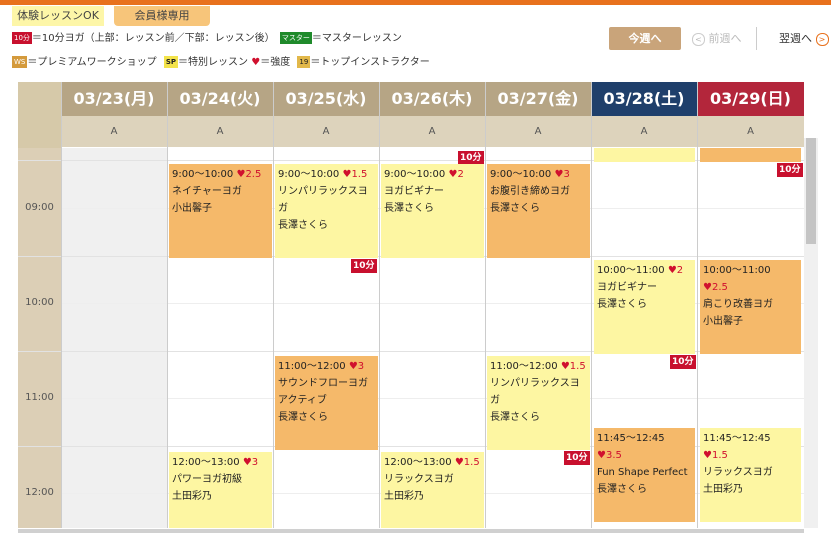 The image size is (831, 533). Describe the element at coordinates (328, 392) in the screenshot. I see `lesson-name: サウンドフローヨガ アクティブ` at that location.